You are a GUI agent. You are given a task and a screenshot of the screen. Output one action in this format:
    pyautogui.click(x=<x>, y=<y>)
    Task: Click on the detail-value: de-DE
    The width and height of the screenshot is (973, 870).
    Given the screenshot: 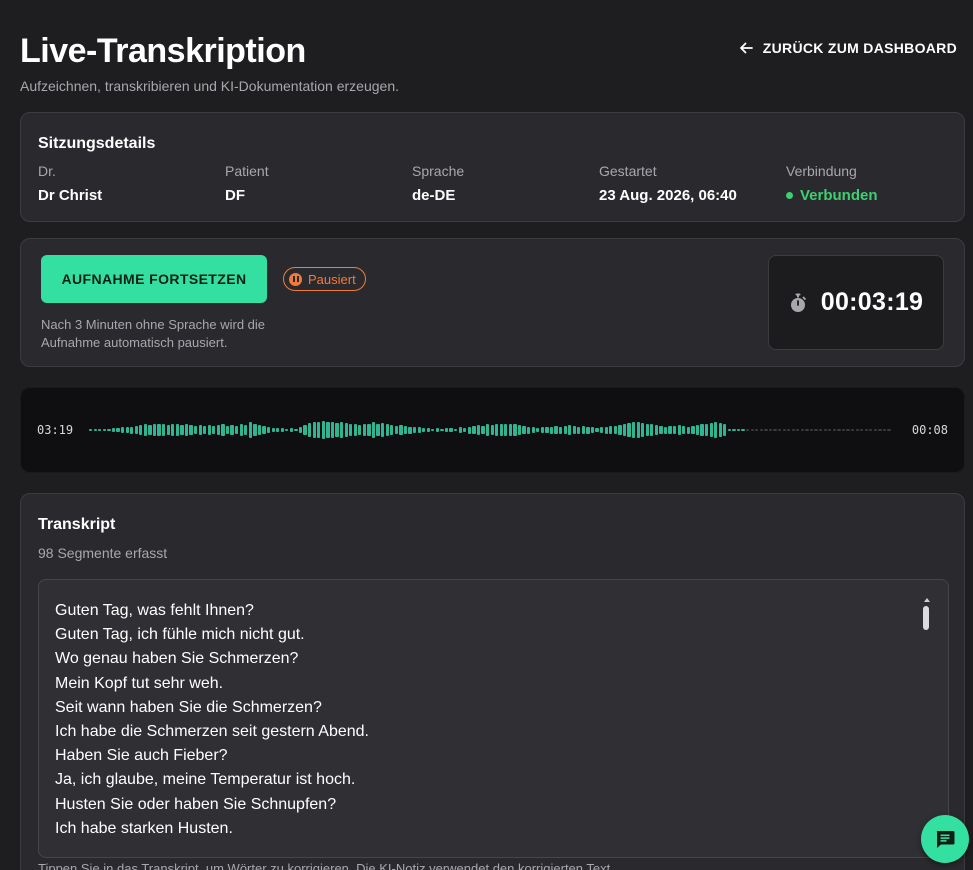 What is the action you would take?
    pyautogui.click(x=434, y=195)
    